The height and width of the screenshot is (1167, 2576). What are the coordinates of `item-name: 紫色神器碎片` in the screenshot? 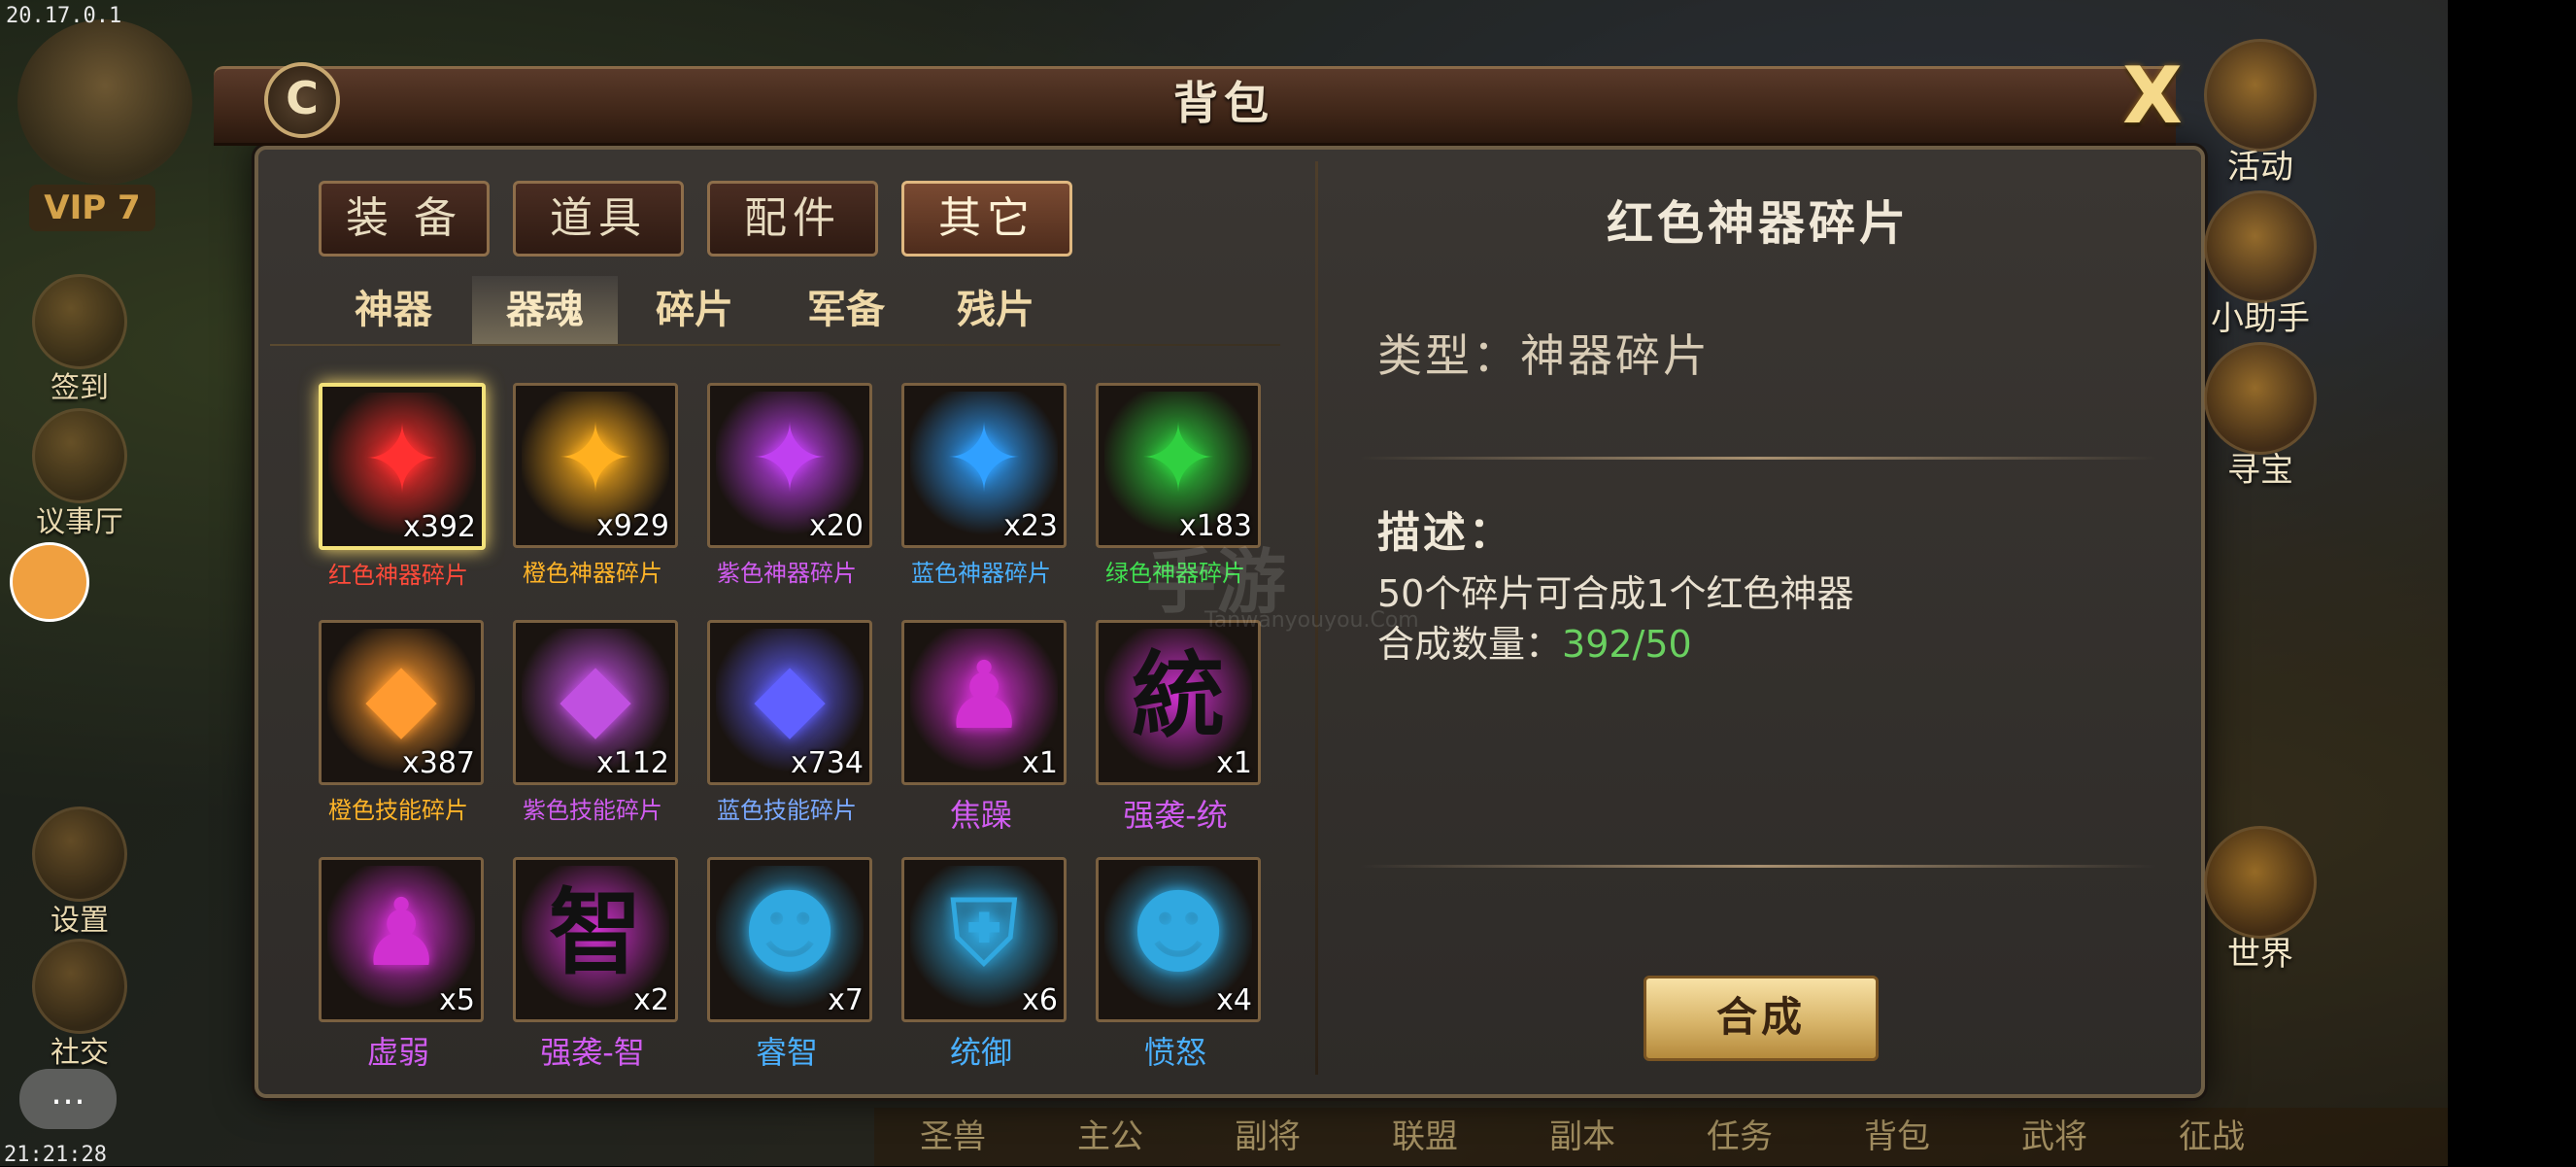 It's located at (787, 573).